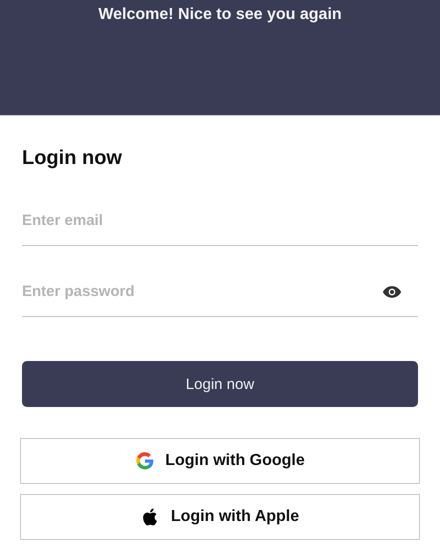 The height and width of the screenshot is (550, 440). What do you see at coordinates (72, 158) in the screenshot?
I see `form-heading: Login now` at bounding box center [72, 158].